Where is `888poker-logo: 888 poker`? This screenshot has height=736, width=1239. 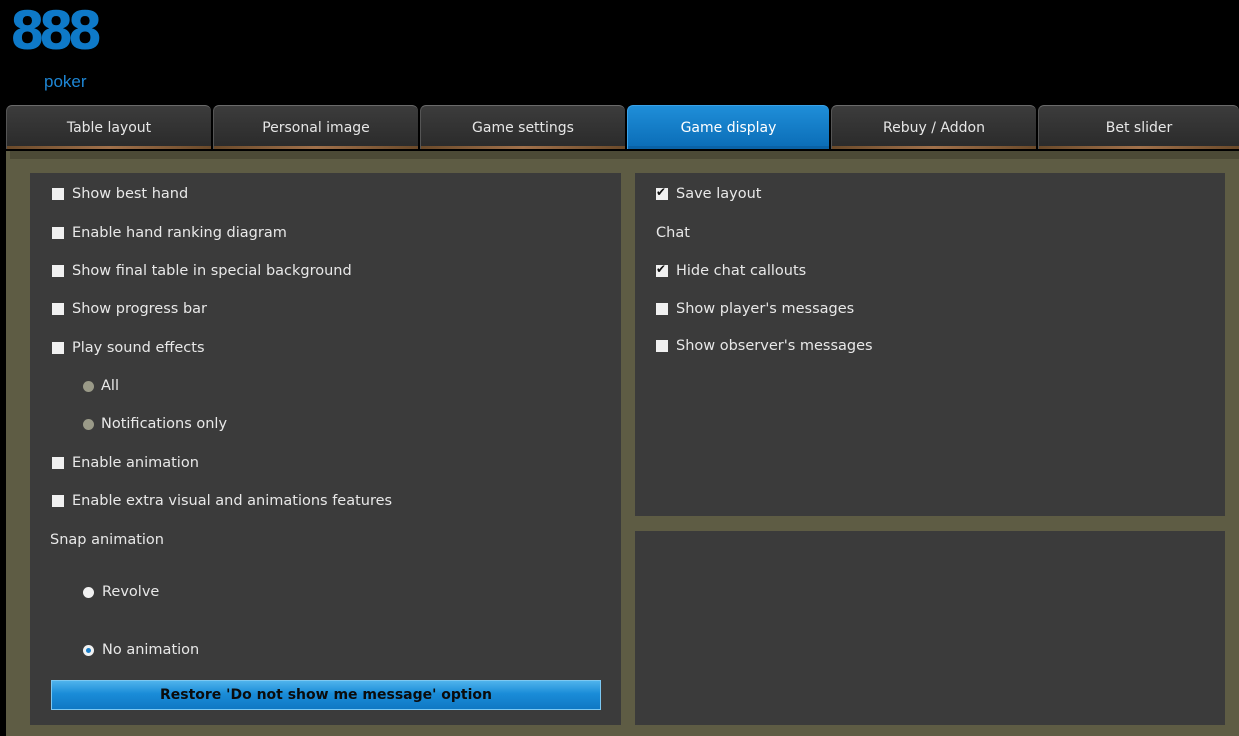
888poker-logo: 888 poker is located at coordinates (65, 54).